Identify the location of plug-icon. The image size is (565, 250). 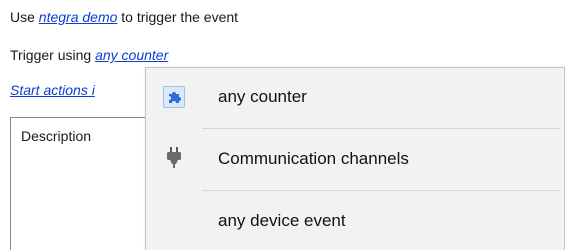
(174, 159).